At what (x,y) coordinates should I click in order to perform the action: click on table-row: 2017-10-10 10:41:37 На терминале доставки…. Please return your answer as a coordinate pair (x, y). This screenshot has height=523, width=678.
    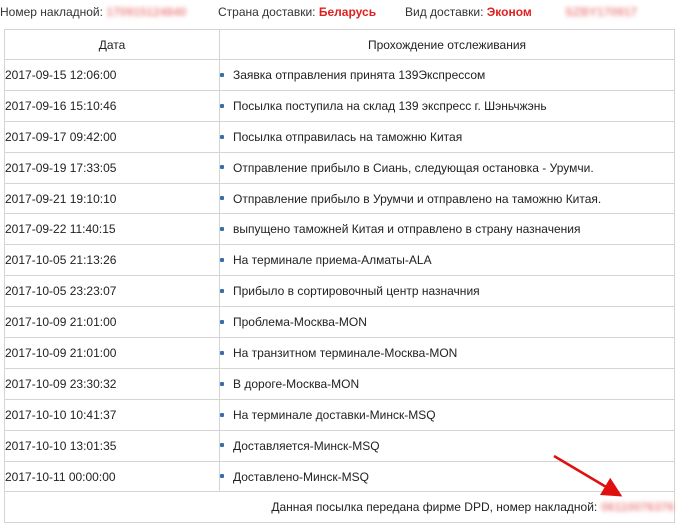
    Looking at the image, I should click on (339, 414).